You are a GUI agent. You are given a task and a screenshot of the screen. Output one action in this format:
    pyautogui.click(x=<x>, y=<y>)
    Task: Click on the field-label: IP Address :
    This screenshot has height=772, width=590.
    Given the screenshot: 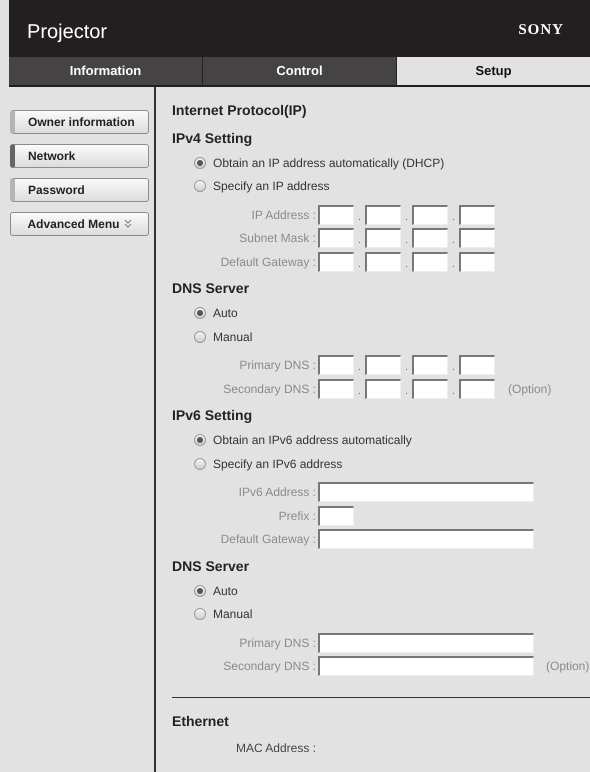 What is the action you would take?
    pyautogui.click(x=283, y=215)
    